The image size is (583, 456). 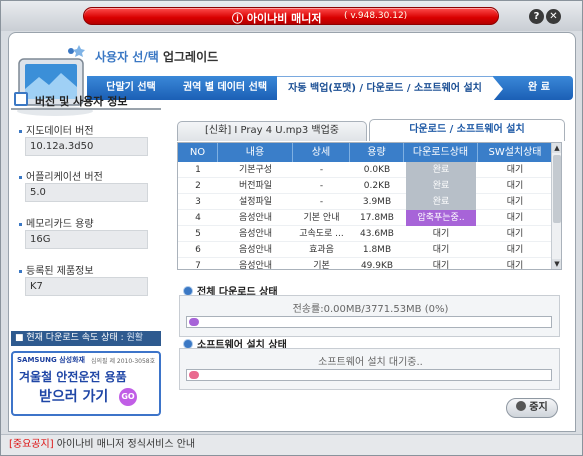 I want to click on cell-no: 3, so click(x=198, y=202).